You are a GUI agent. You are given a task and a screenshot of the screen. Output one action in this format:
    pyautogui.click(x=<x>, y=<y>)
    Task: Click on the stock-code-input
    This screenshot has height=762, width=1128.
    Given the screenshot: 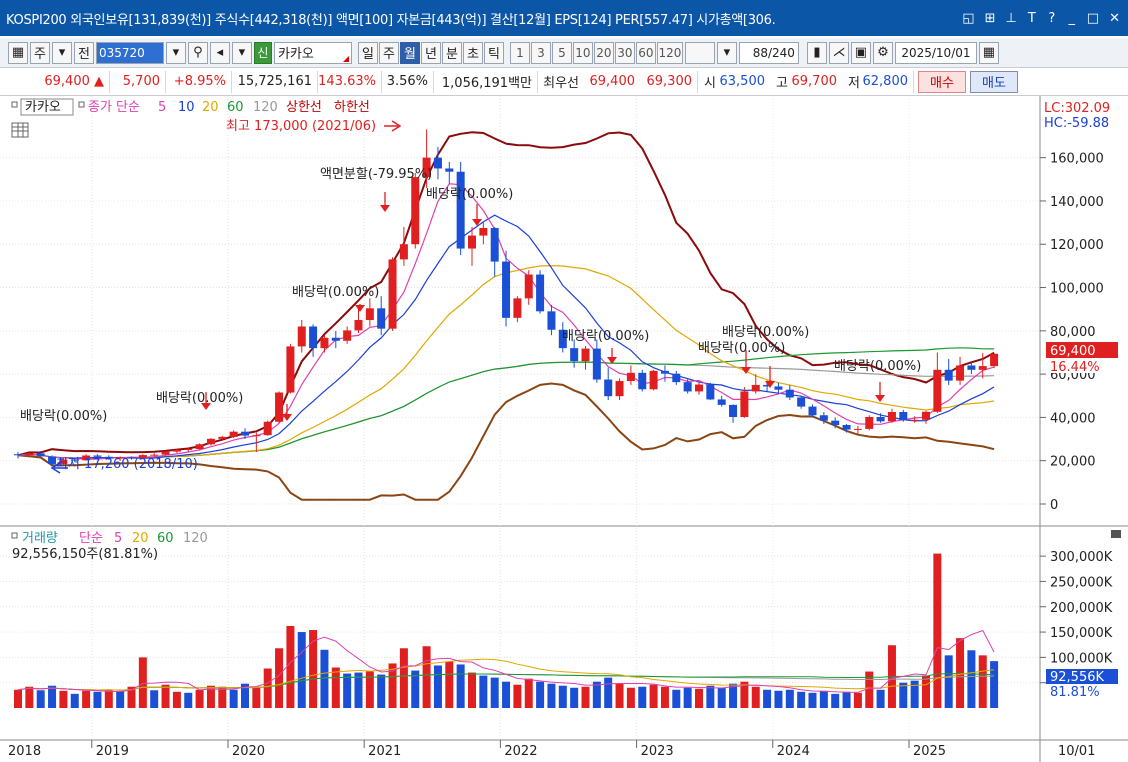 What is the action you would take?
    pyautogui.click(x=129, y=52)
    